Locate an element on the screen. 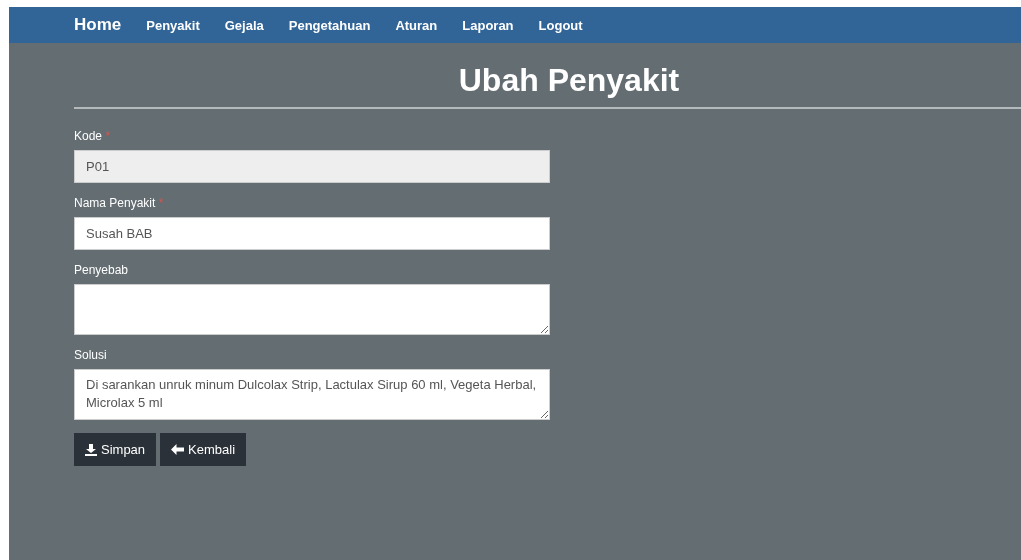  nav-link: Laporan is located at coordinates (488, 25).